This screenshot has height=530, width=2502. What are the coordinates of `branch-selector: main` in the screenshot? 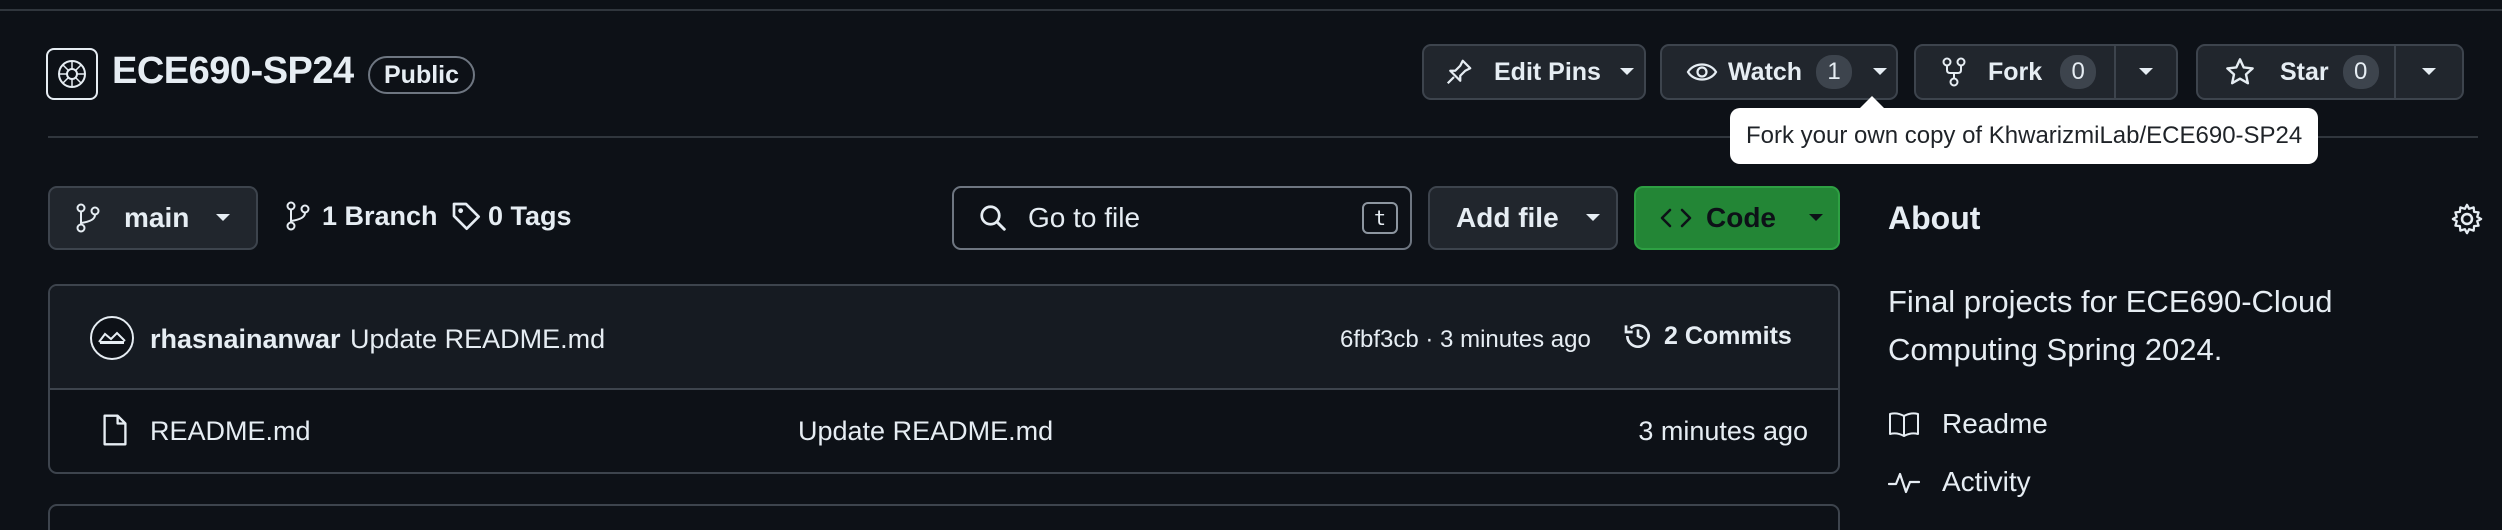 It's located at (153, 218).